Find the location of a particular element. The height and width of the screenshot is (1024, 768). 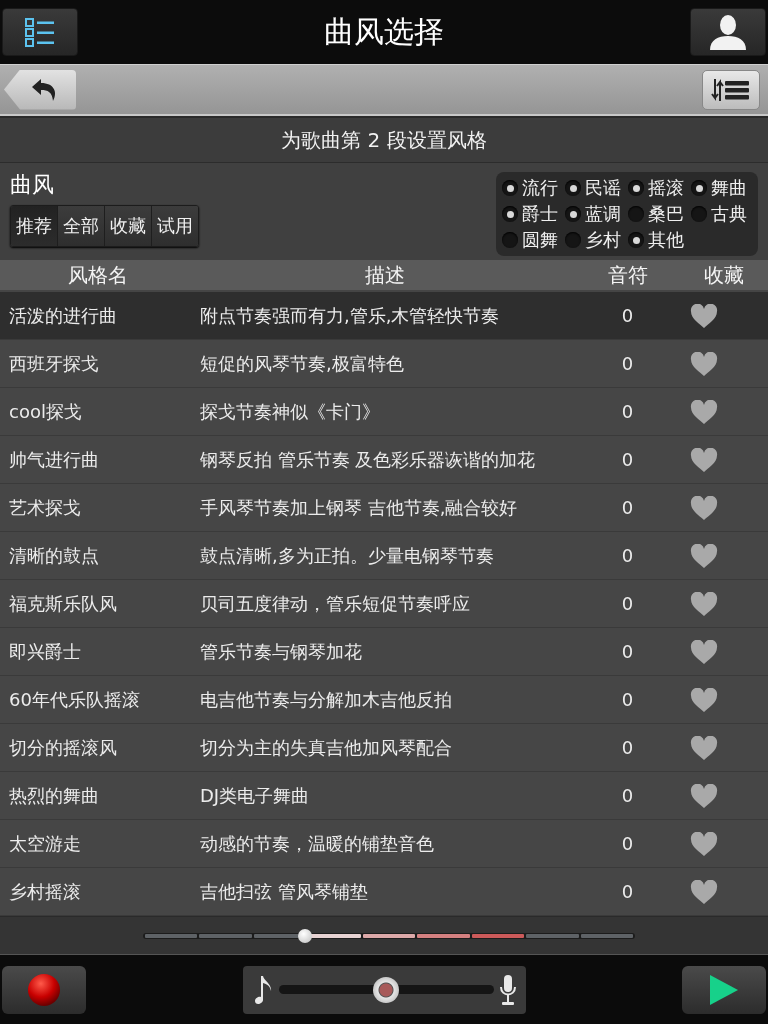

filter-tab: 试用 is located at coordinates (175, 226).